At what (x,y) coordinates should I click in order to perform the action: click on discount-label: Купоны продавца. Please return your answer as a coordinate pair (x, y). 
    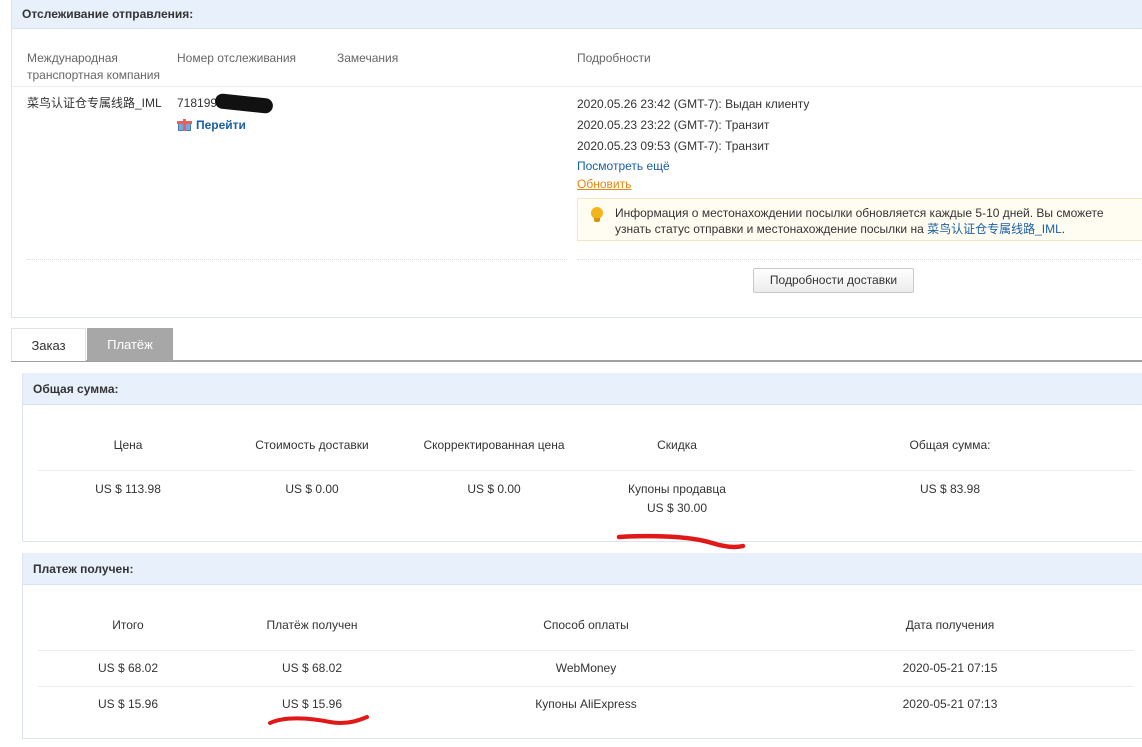
    Looking at the image, I should click on (677, 489).